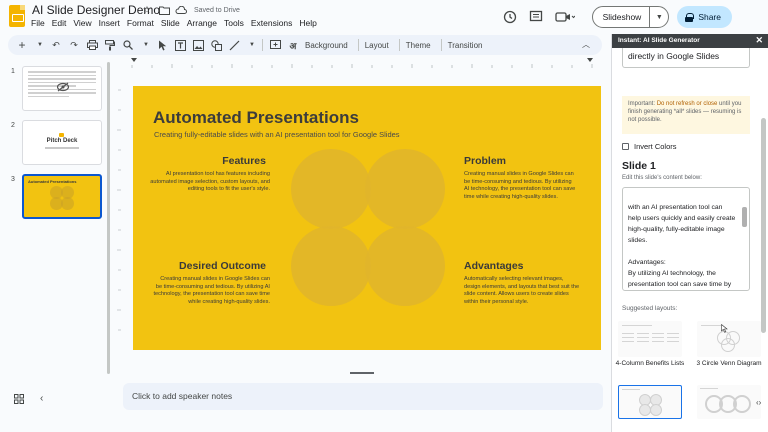 The width and height of the screenshot is (768, 432). I want to click on slides-logo-icon, so click(17, 16).